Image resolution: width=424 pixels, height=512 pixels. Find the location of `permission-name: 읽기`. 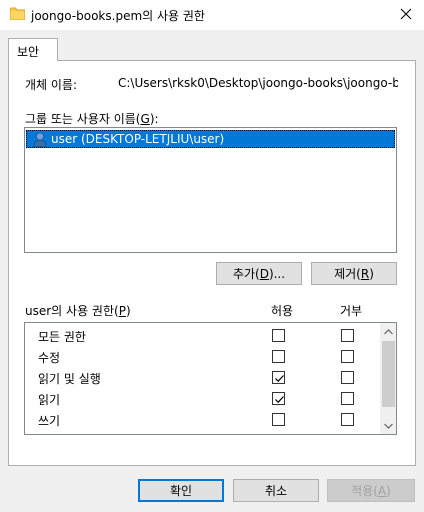

permission-name: 읽기 is located at coordinates (49, 400).